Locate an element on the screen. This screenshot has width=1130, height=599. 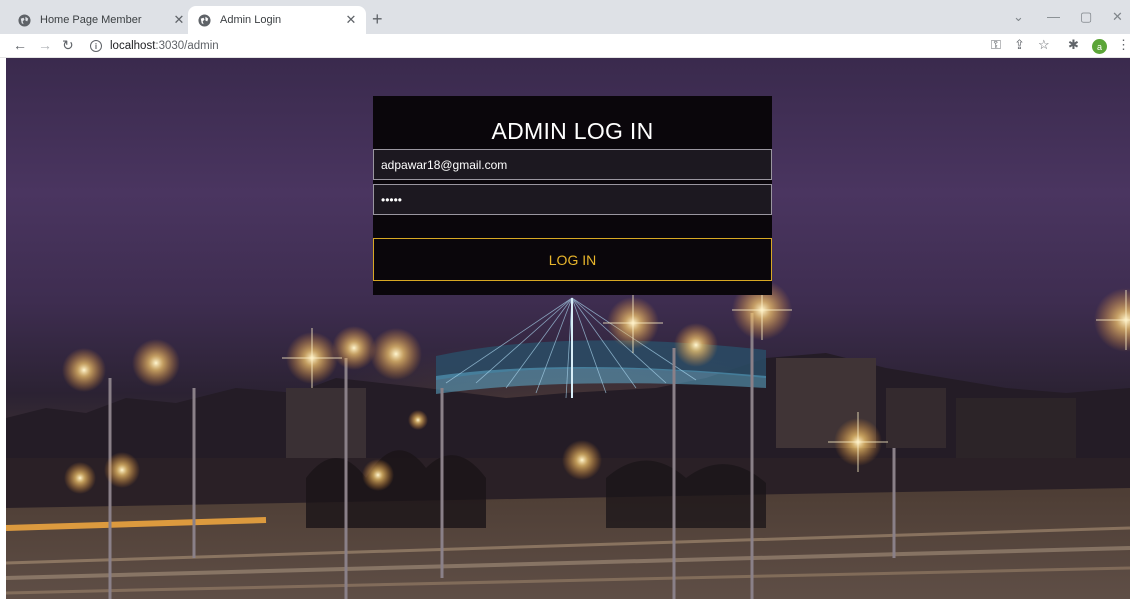
share-icon: ⇪ is located at coordinates (1019, 45).